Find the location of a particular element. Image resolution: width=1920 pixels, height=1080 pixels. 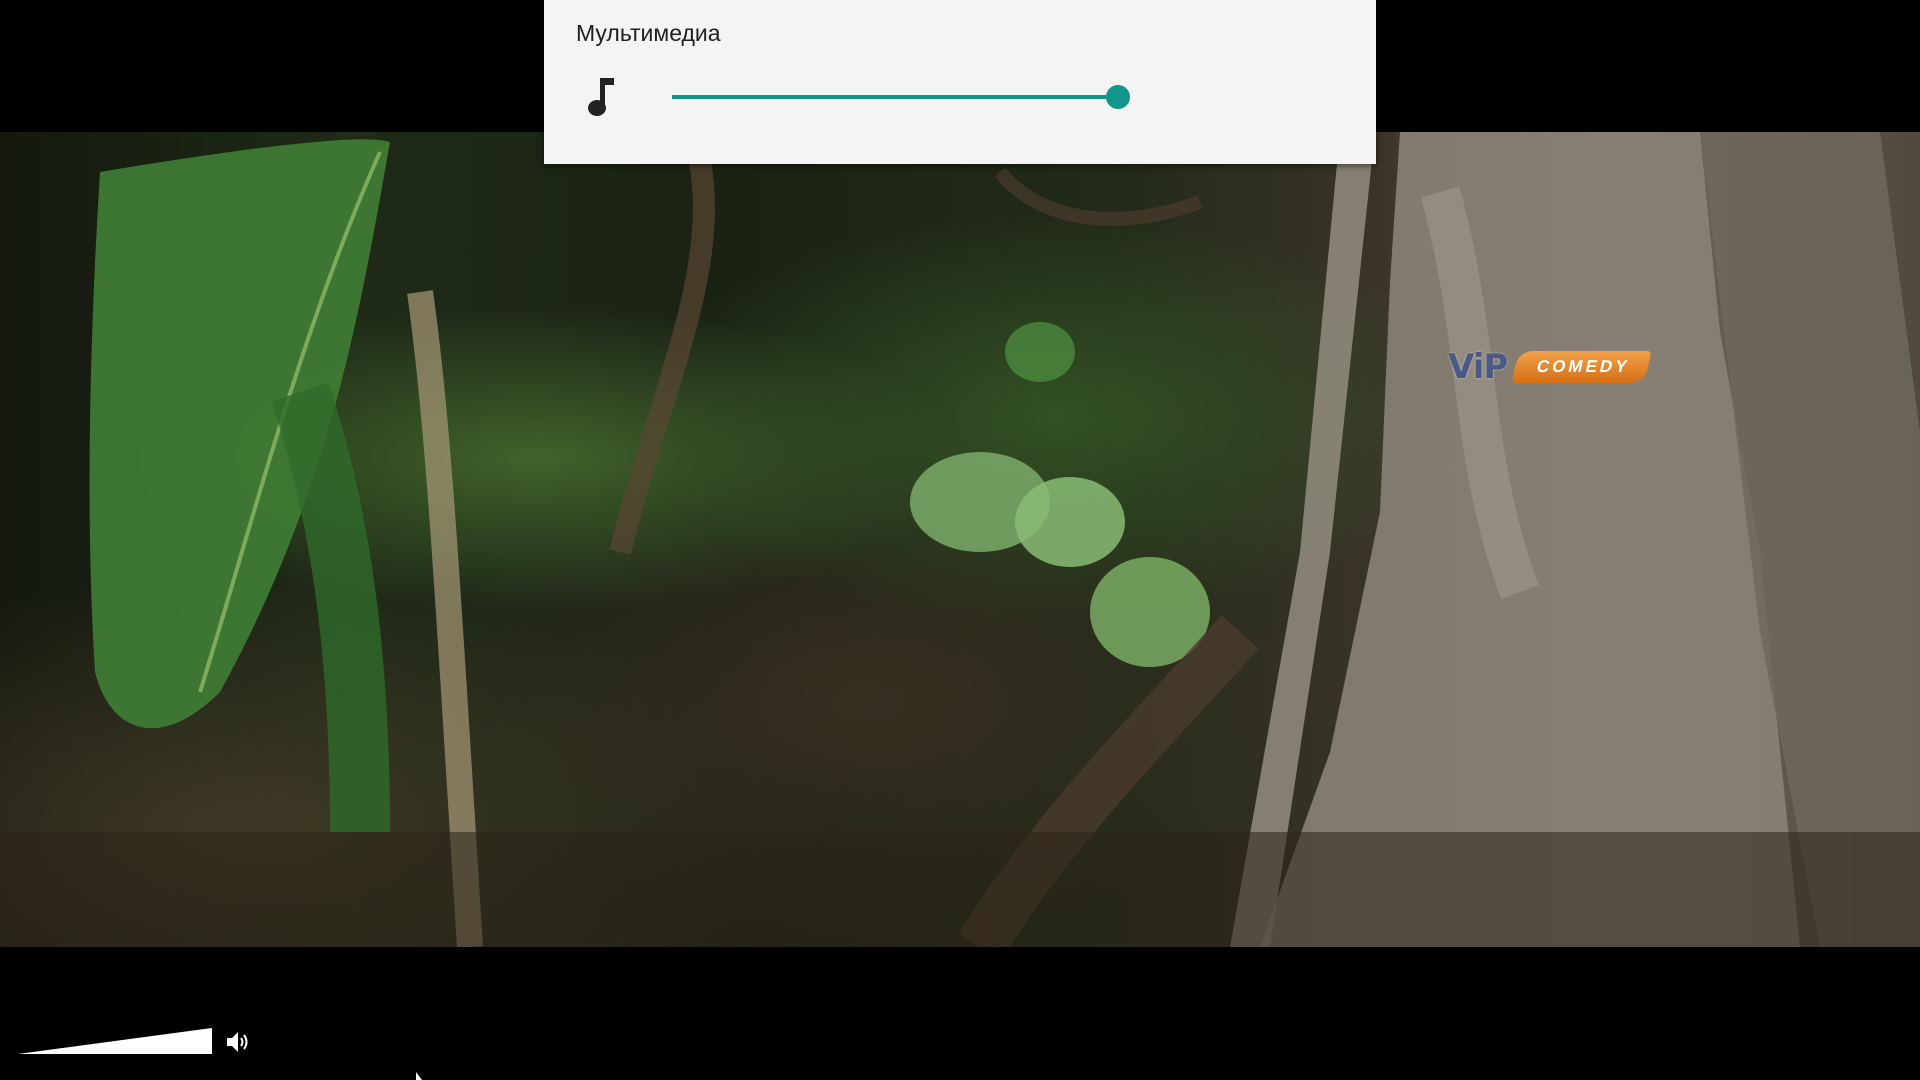

volume-wedge is located at coordinates (115, 1041).